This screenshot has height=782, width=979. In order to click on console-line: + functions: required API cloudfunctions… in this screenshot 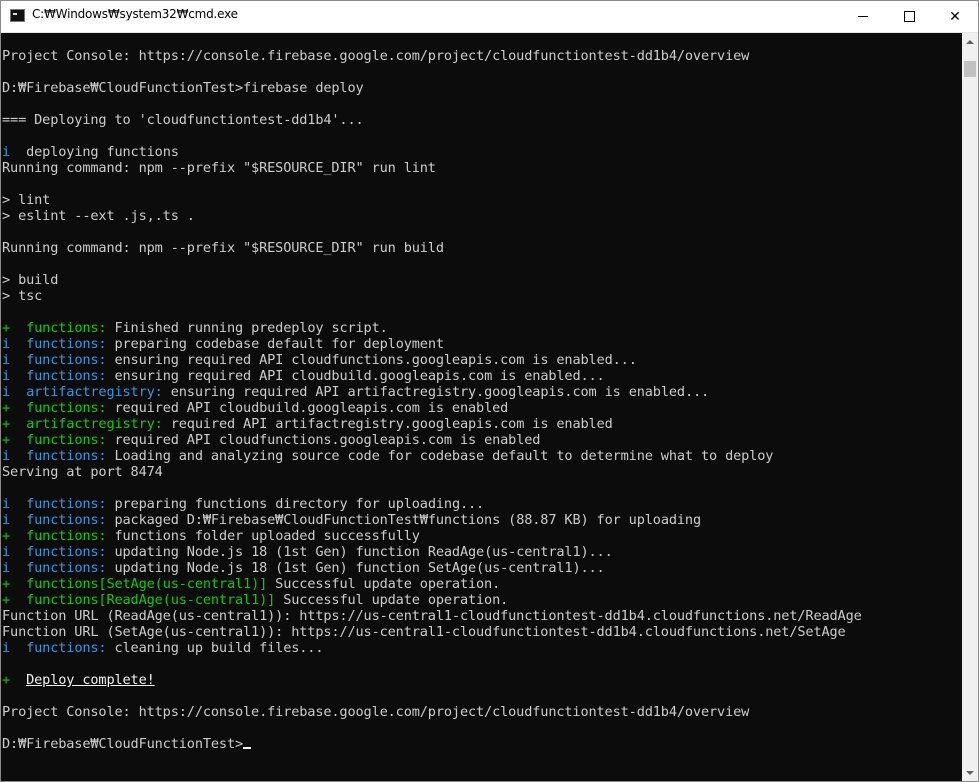, I will do `click(432, 440)`.